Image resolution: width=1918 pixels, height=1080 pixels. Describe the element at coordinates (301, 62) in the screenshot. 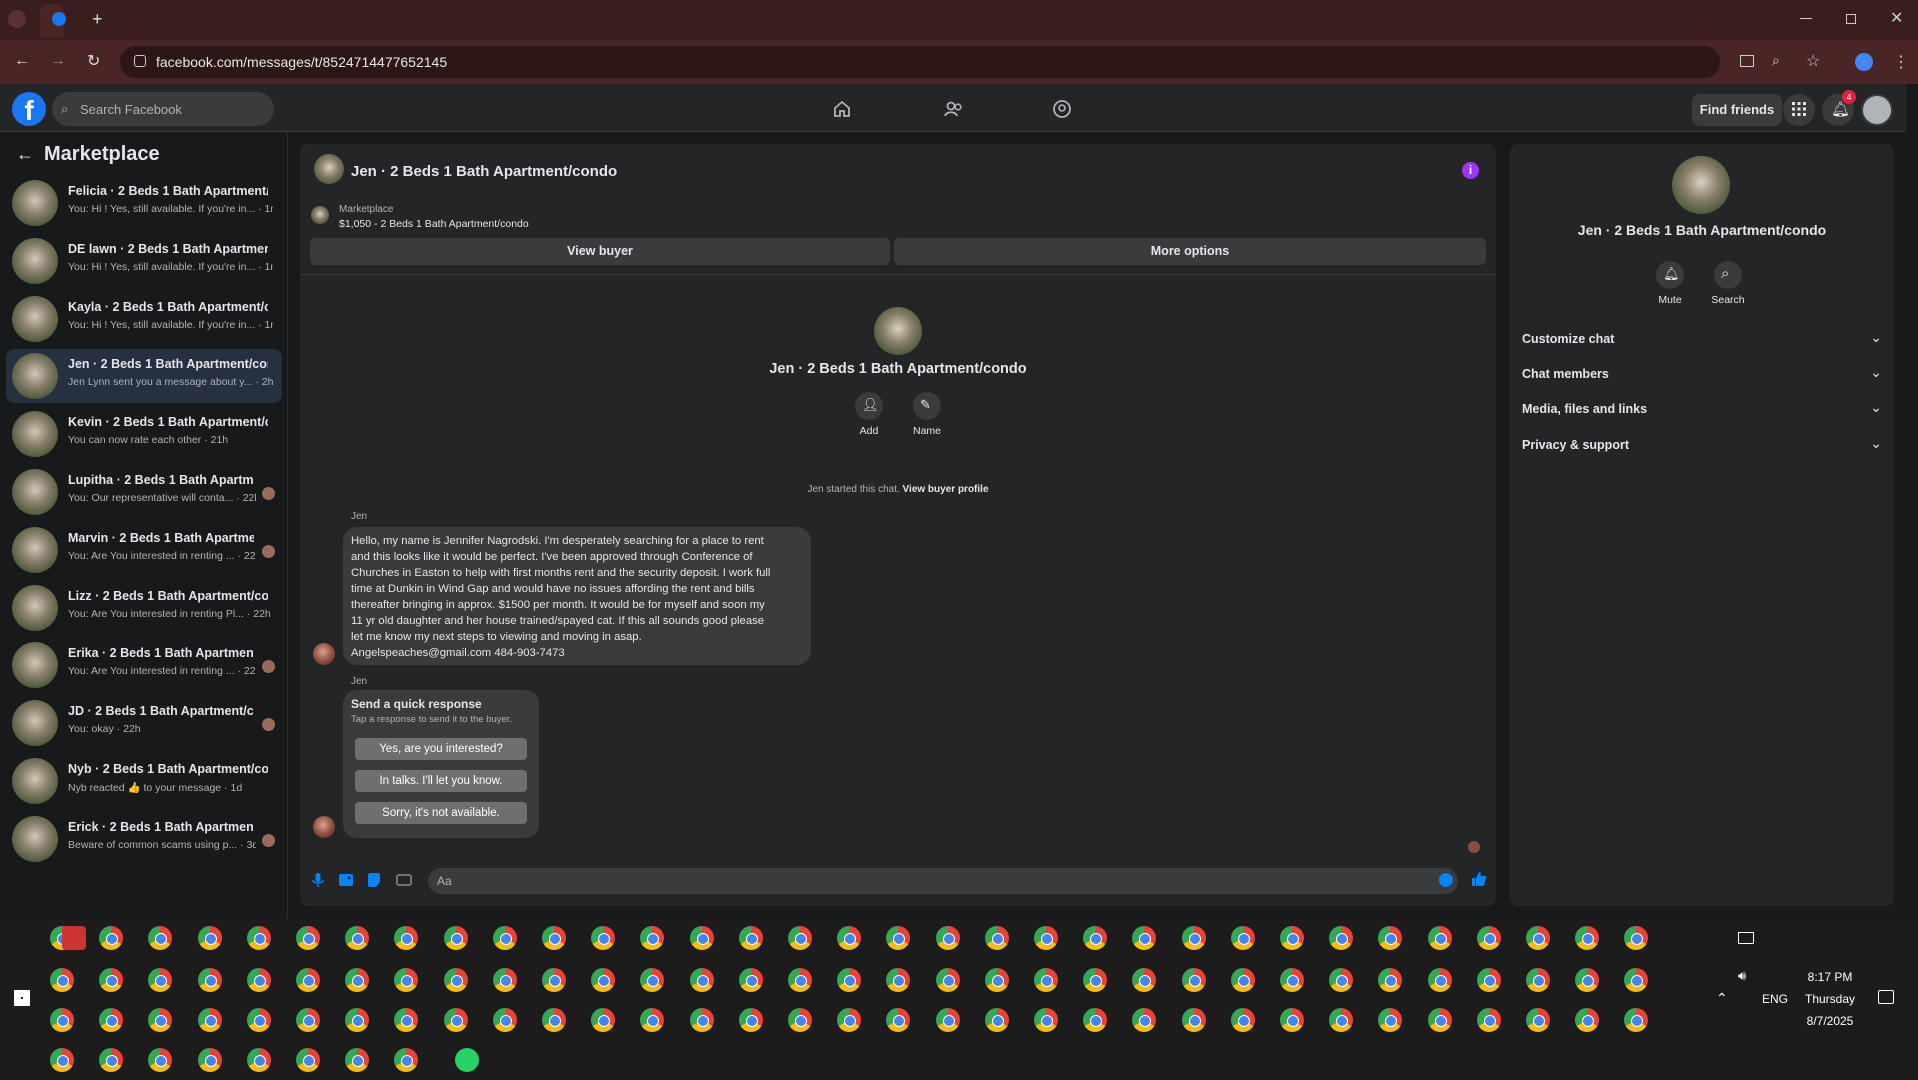

I see `url-text: facebook.com/messages/t/8524714477652145` at that location.